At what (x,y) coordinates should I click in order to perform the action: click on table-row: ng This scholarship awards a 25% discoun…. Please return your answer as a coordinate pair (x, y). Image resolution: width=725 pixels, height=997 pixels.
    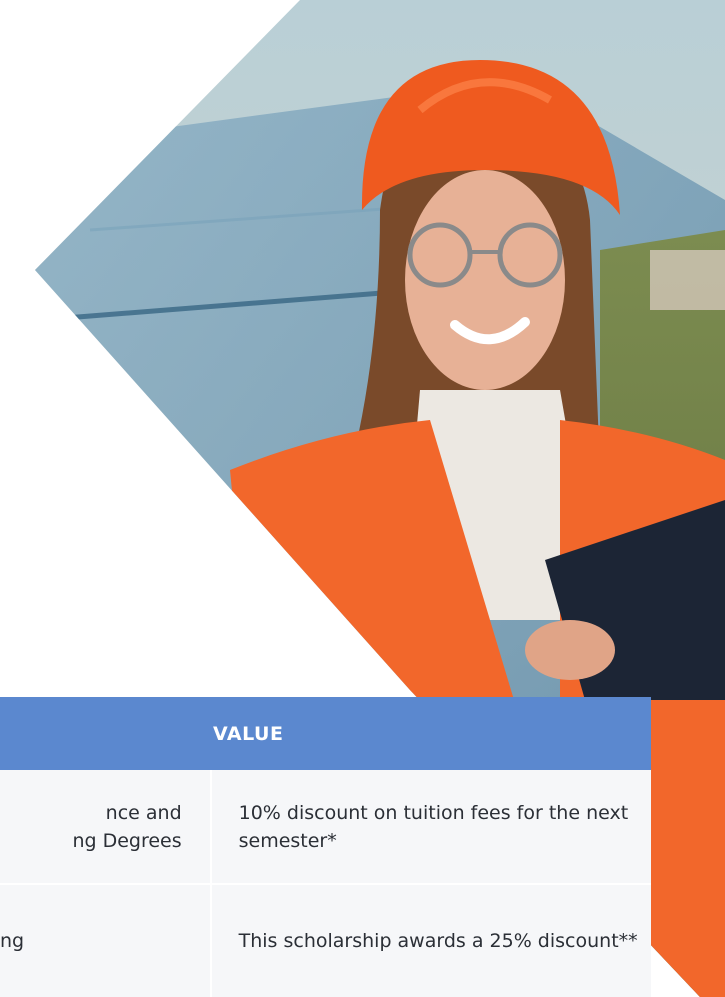
    Looking at the image, I should click on (325, 941).